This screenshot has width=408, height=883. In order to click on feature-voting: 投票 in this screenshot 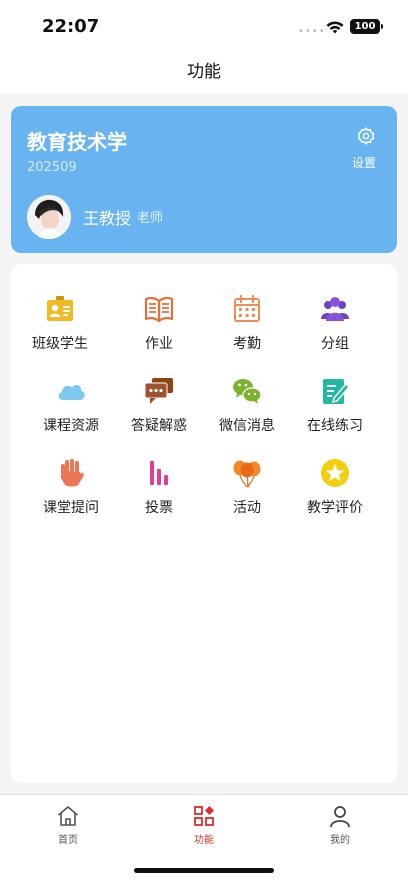, I will do `click(159, 493)`.